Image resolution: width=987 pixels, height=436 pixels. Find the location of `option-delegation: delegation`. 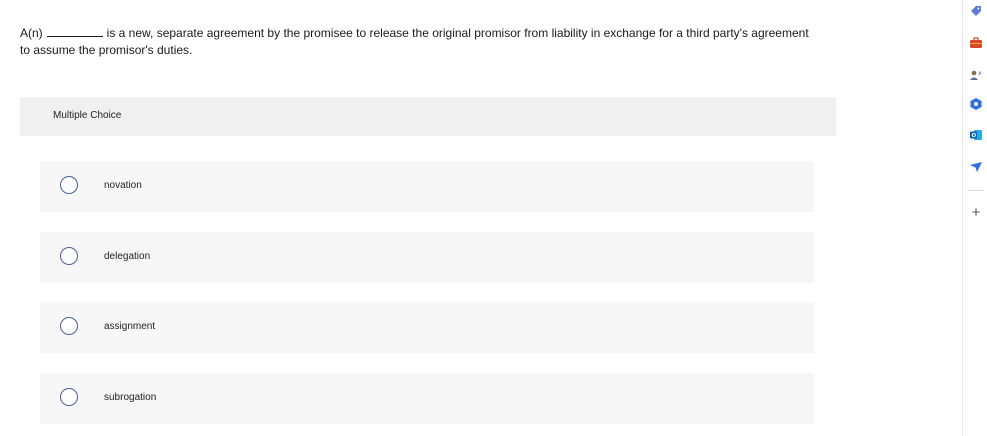

option-delegation: delegation is located at coordinates (427, 257).